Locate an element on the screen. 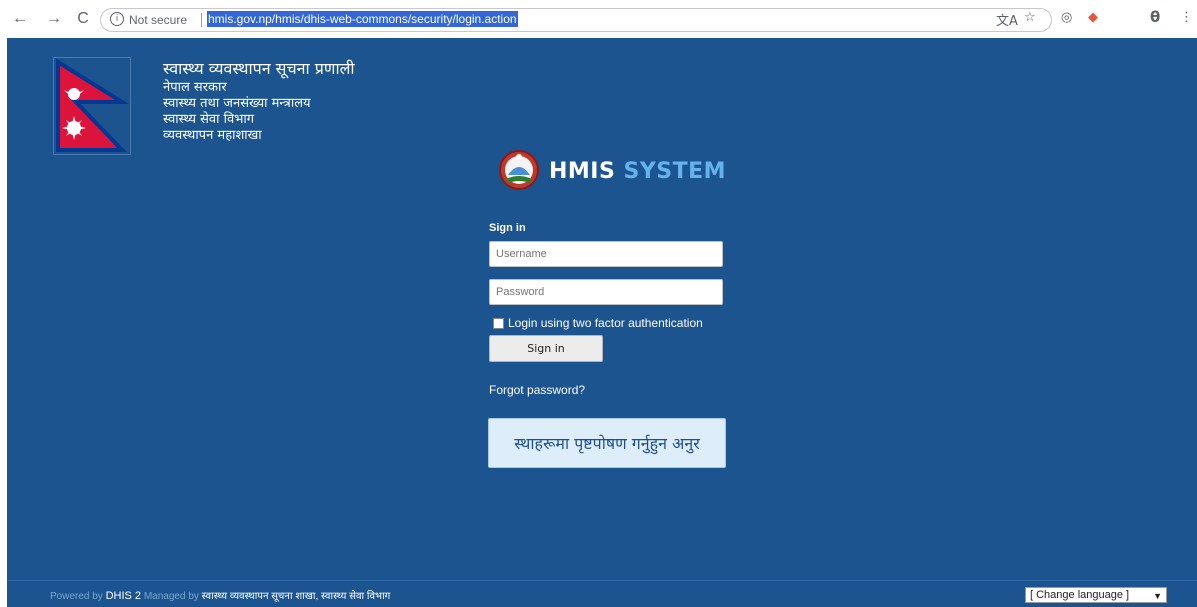  language-select-label: [ Change language ] is located at coordinates (1079, 595).